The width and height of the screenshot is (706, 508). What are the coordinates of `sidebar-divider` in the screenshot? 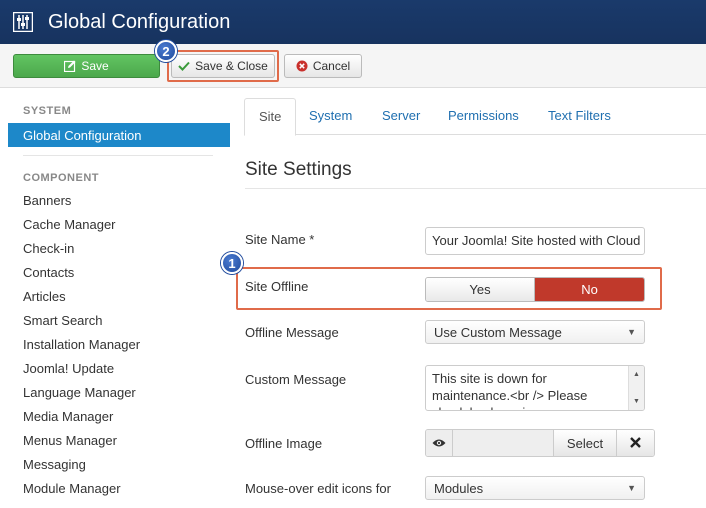 It's located at (118, 155).